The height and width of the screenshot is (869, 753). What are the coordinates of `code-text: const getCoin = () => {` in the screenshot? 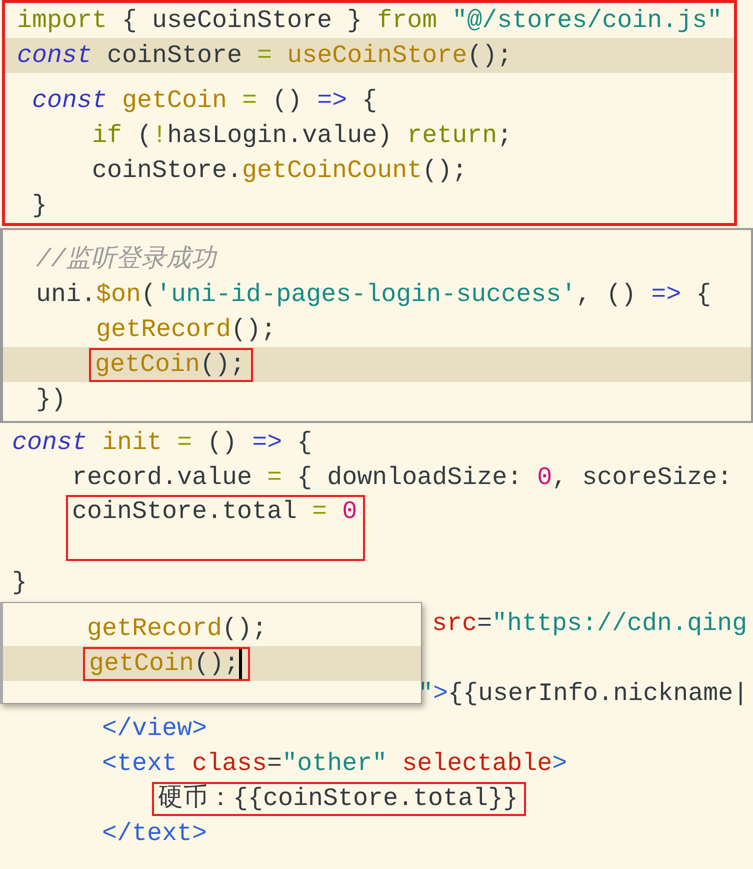 It's located at (204, 101).